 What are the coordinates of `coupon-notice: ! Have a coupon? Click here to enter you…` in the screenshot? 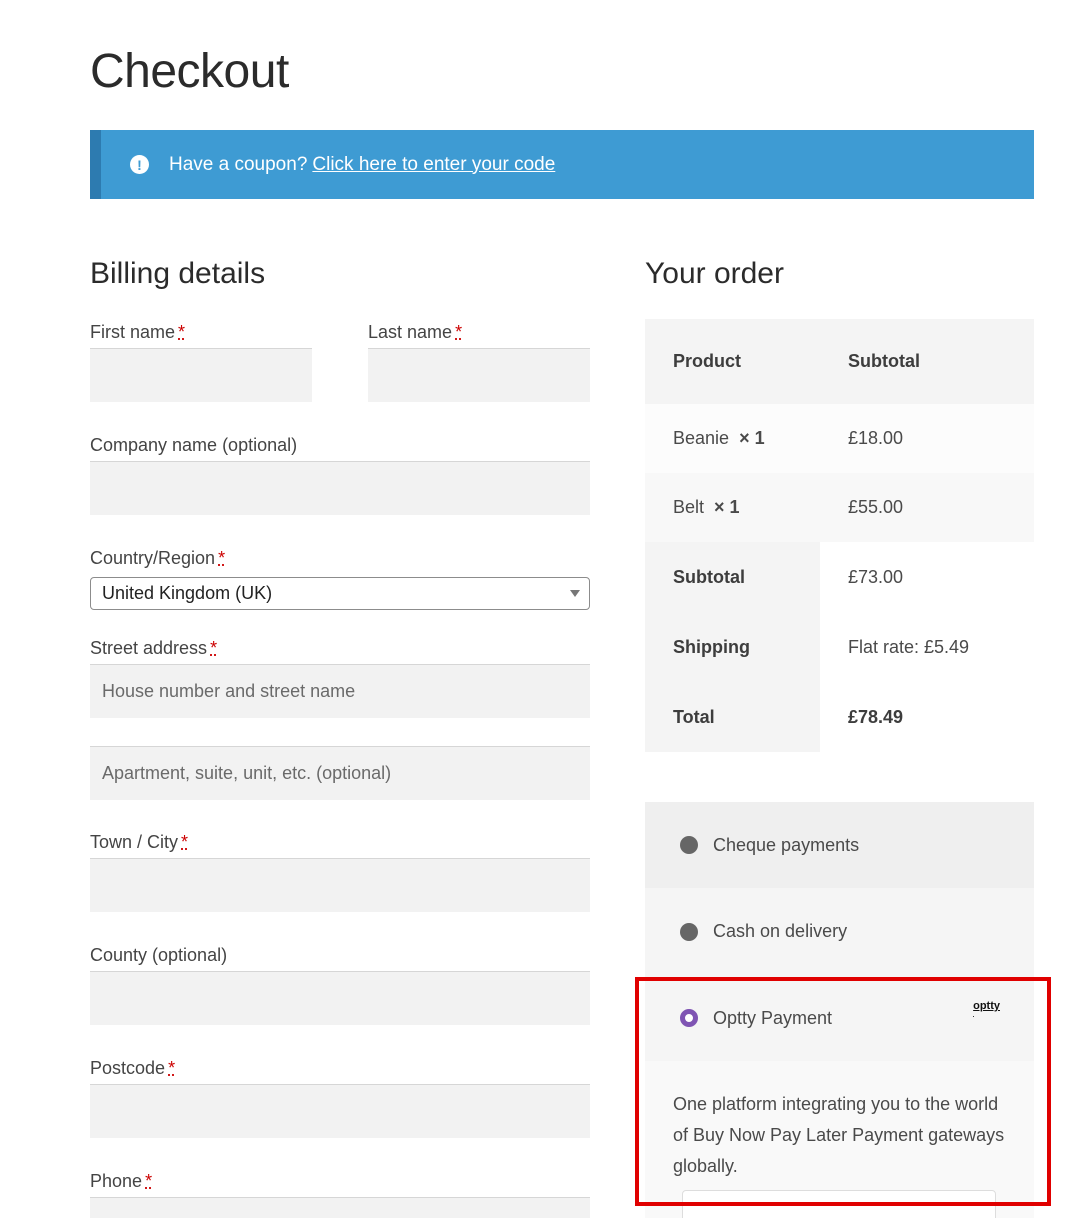 It's located at (562, 164).